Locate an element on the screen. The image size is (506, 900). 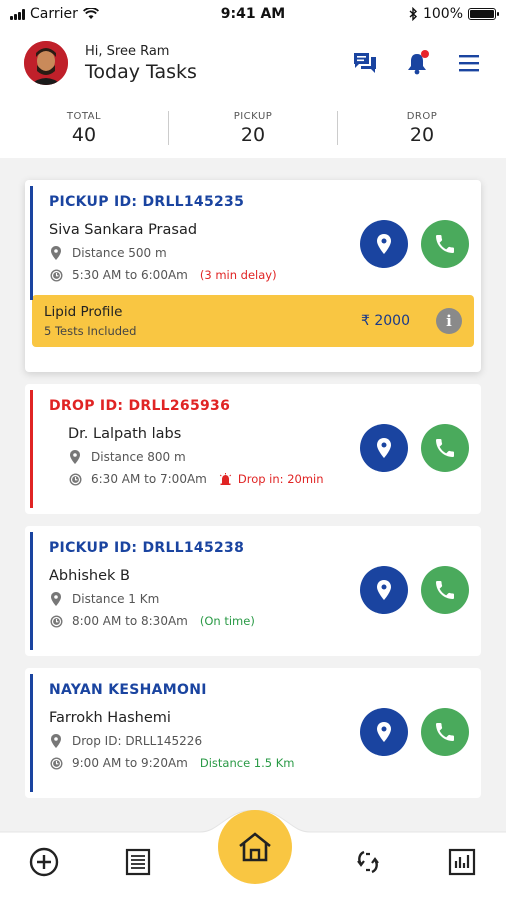
task-note: Drop in: 20min is located at coordinates (280, 479).